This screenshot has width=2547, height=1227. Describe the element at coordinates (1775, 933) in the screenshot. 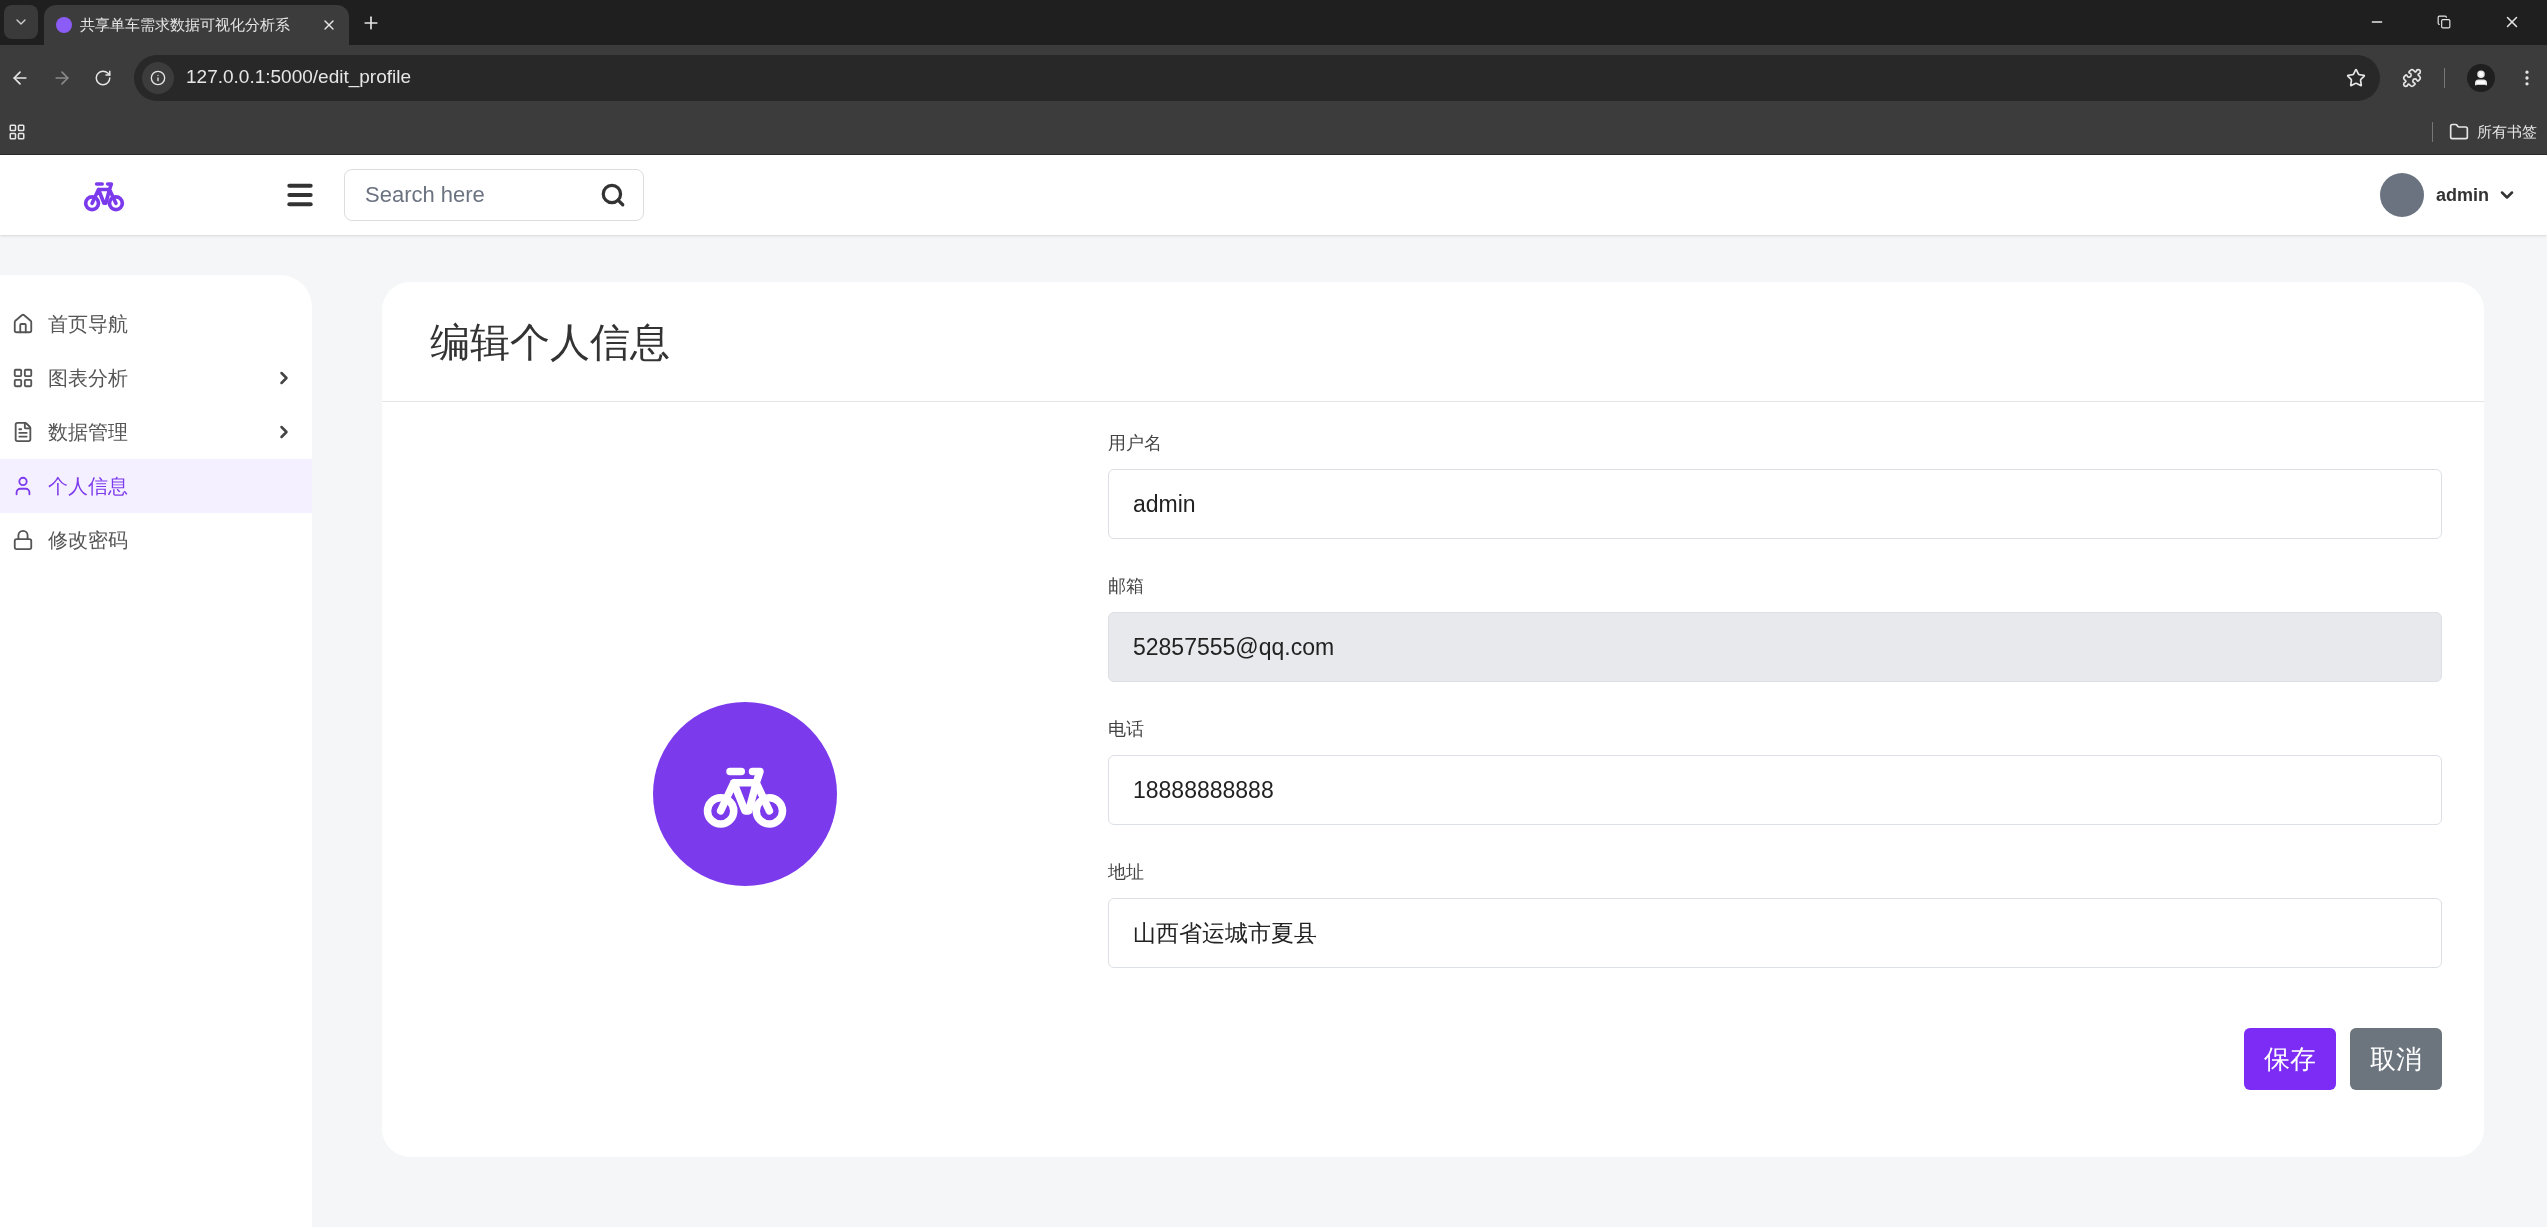

I see `input-field: 山西省运城市夏县` at that location.